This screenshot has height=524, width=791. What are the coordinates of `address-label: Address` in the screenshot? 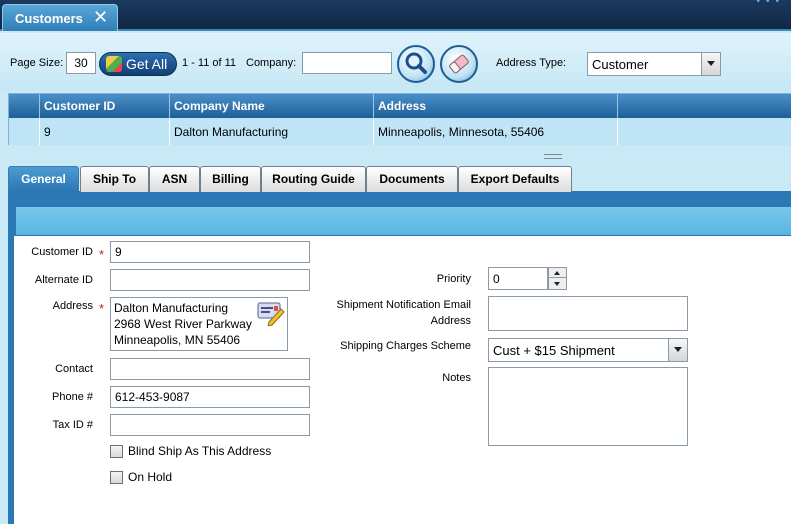 It's located at (72, 306).